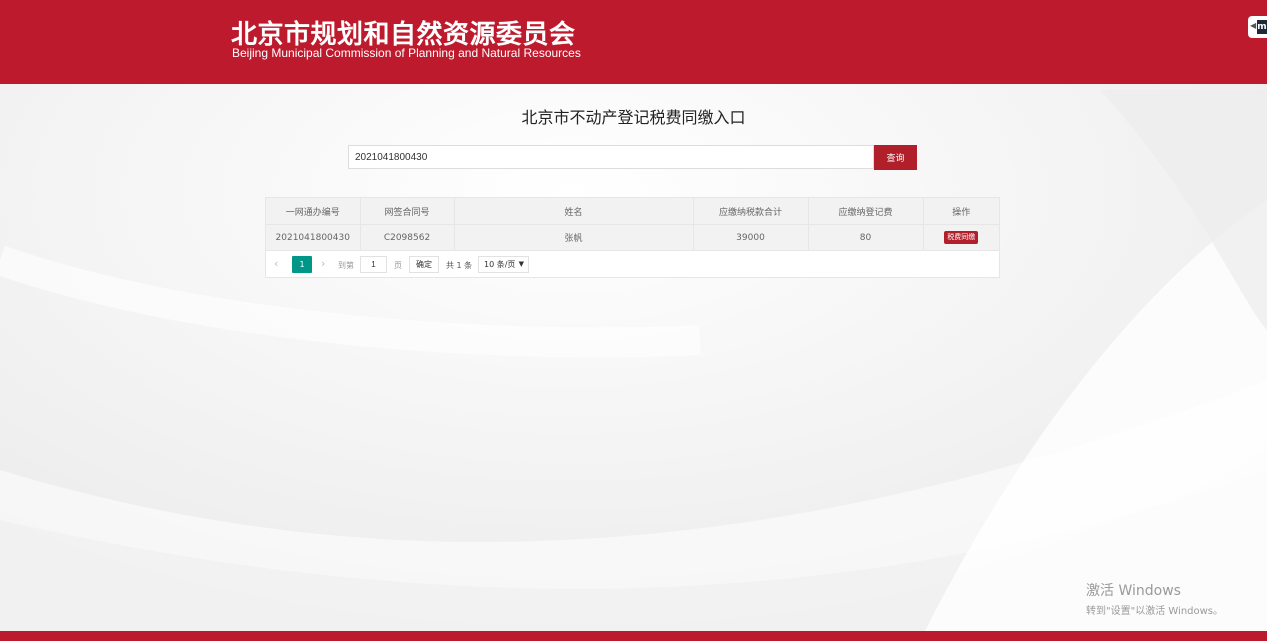 Image resolution: width=1267 pixels, height=641 pixels. I want to click on side-widget-tab: ◀ m, so click(1257, 27).